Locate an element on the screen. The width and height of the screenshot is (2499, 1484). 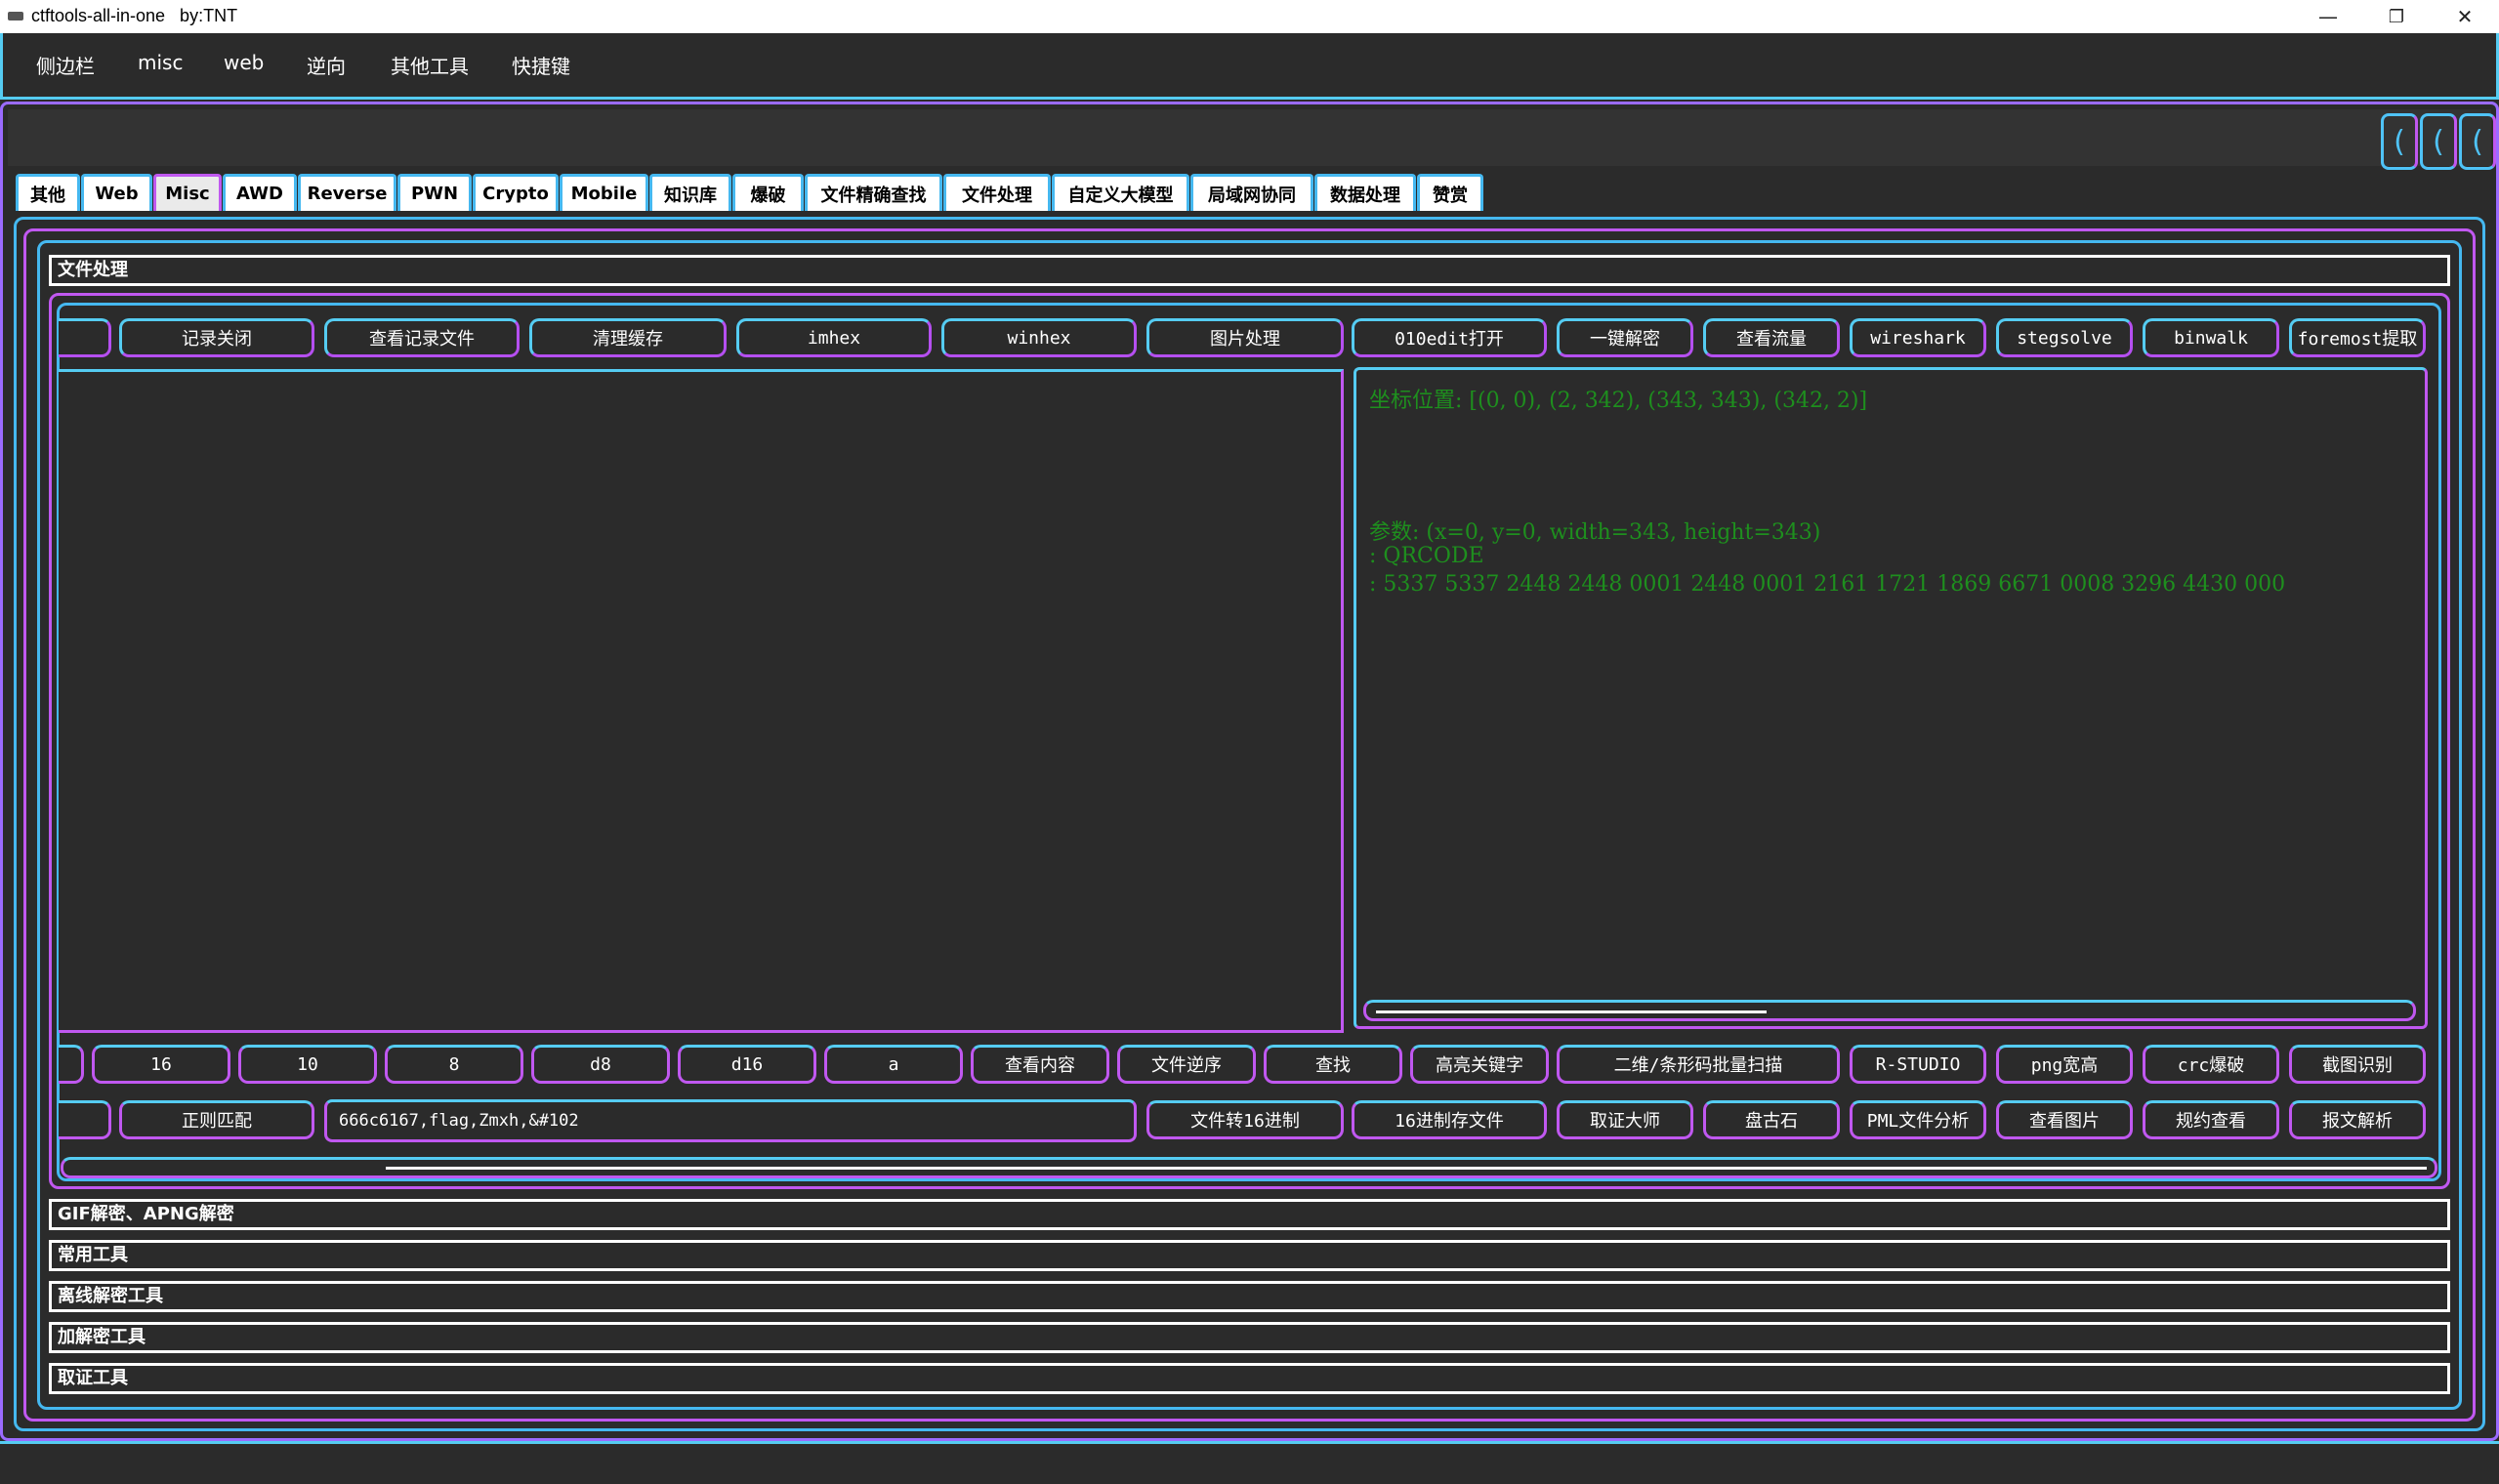
side-toggle-3: ( is located at coordinates (2478, 141).